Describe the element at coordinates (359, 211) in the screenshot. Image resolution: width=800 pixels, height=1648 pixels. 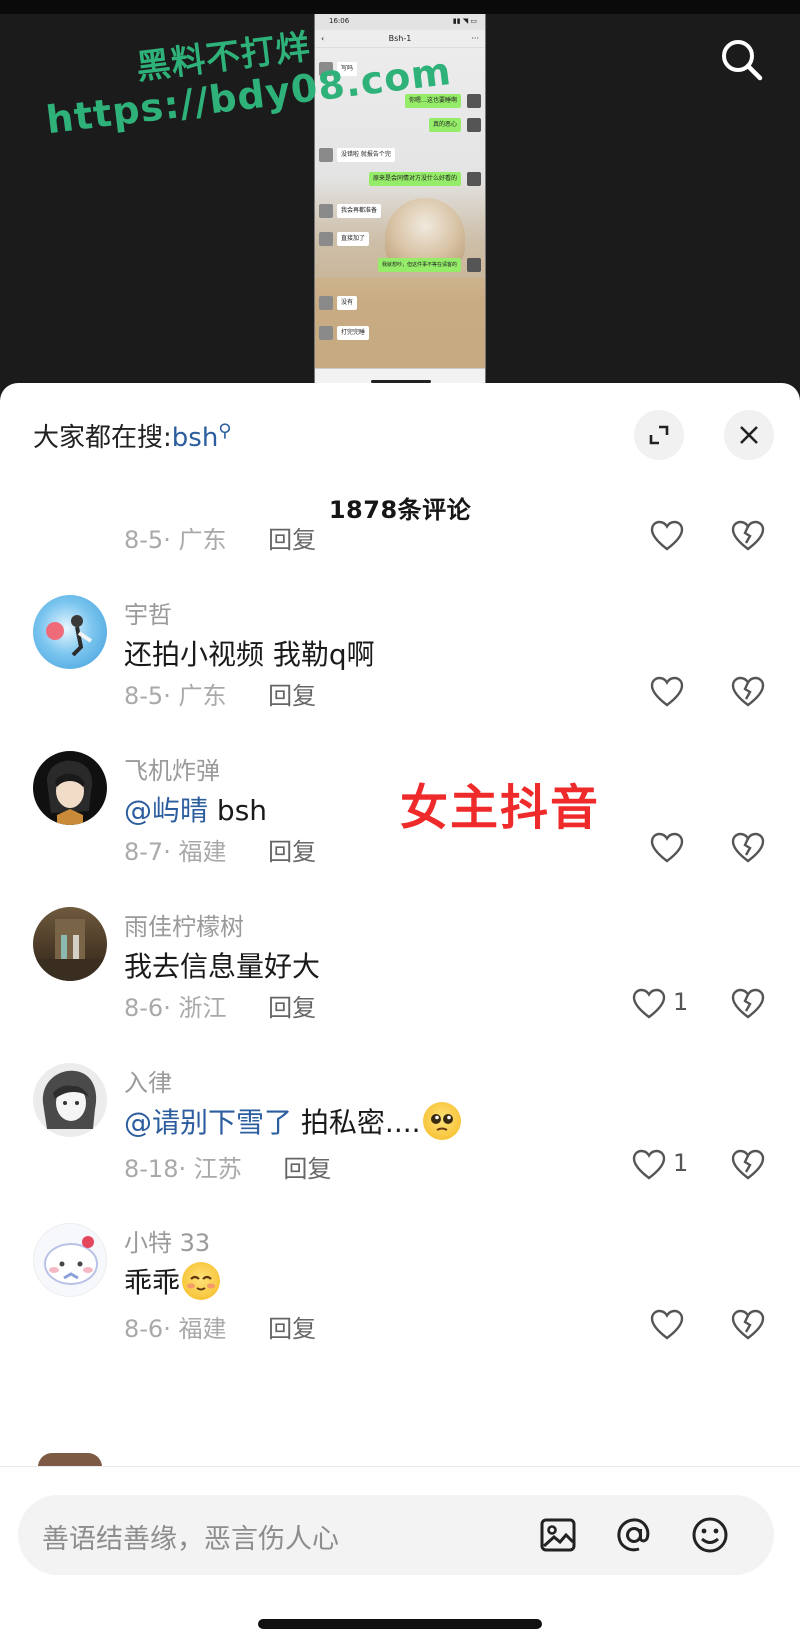
I see `chat-message: 我会再都准备` at that location.